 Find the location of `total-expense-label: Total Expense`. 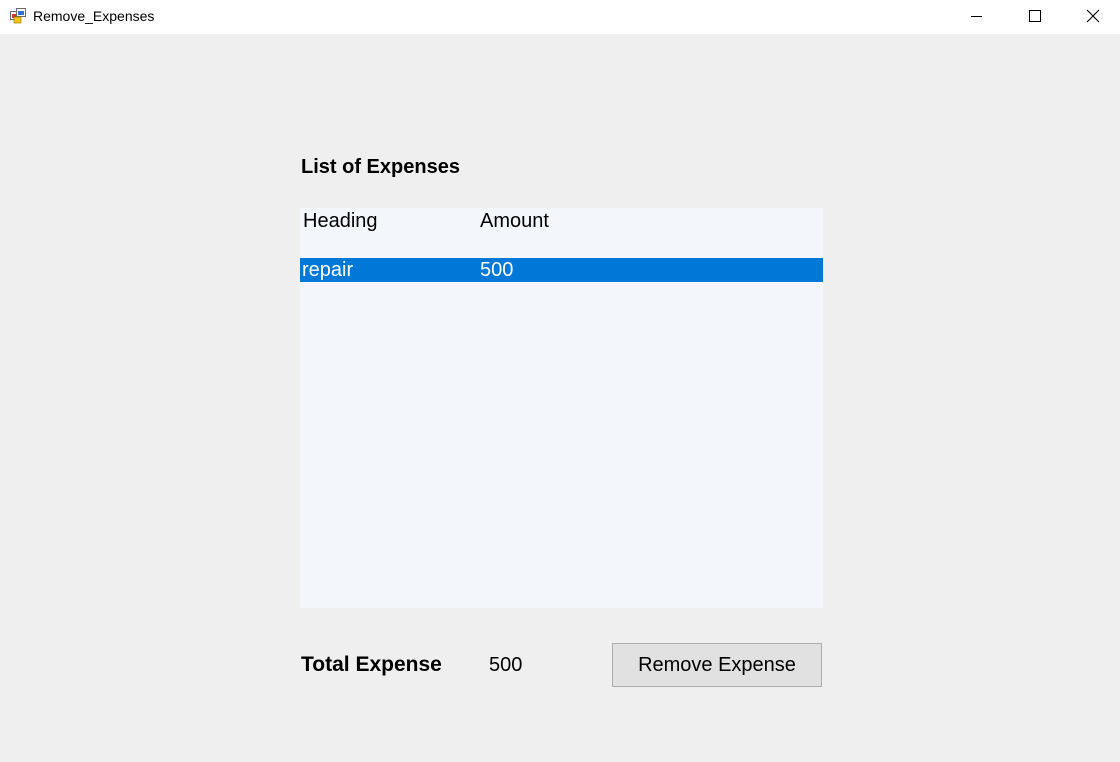

total-expense-label: Total Expense is located at coordinates (371, 664).